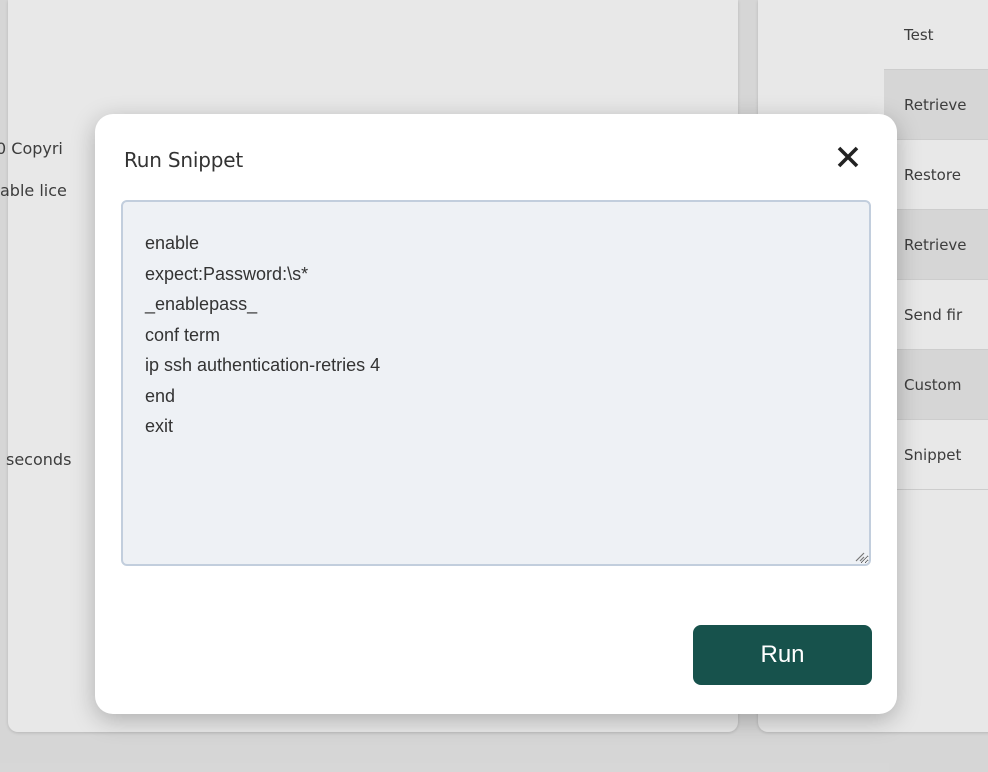  I want to click on close-icon, so click(848, 157).